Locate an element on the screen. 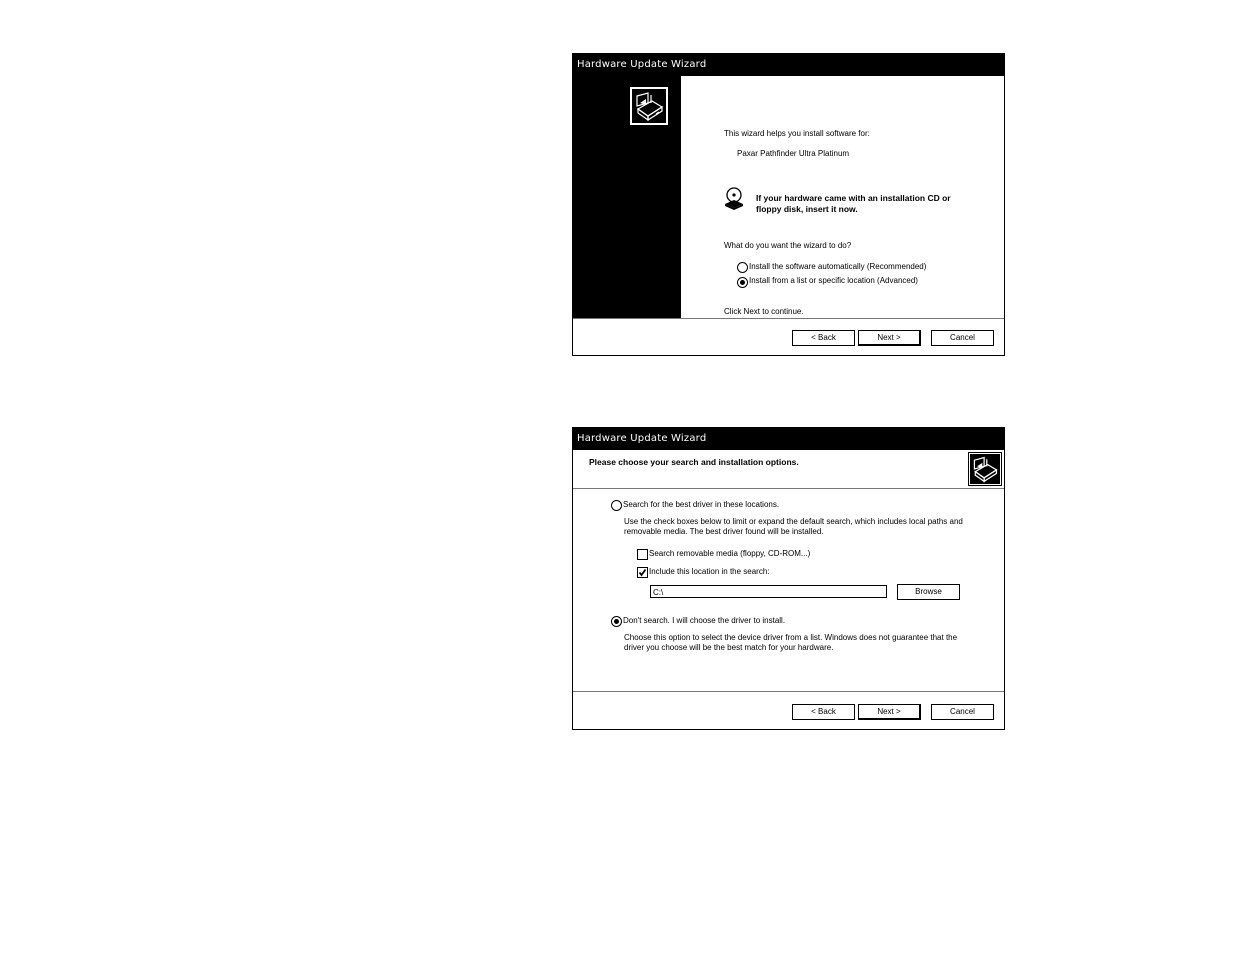 Image resolution: width=1235 pixels, height=954 pixels. dont-search-radio is located at coordinates (616, 621).